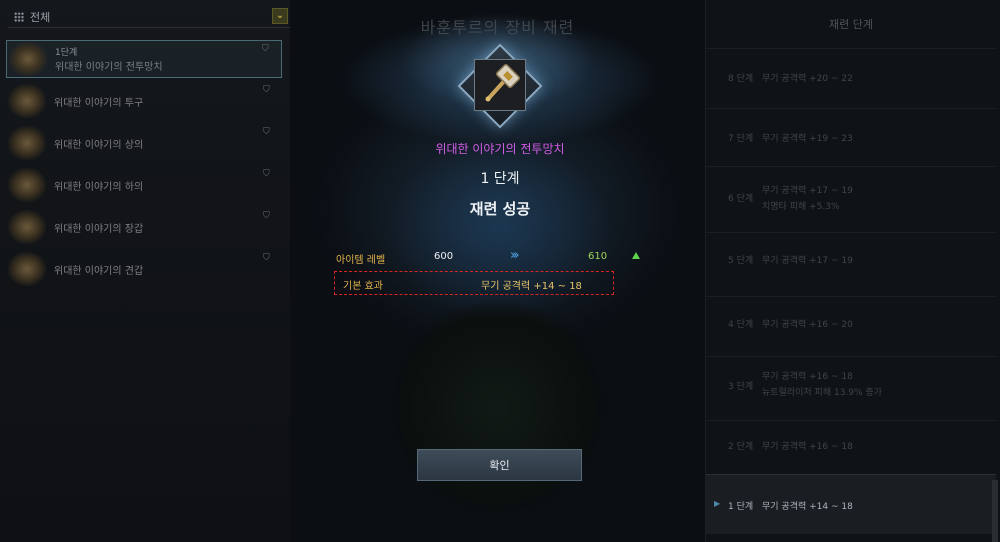 This screenshot has height=542, width=1000. I want to click on stage-row-current: ▶ 1 단계 무기 공격력 +14 ~ 18, so click(851, 504).